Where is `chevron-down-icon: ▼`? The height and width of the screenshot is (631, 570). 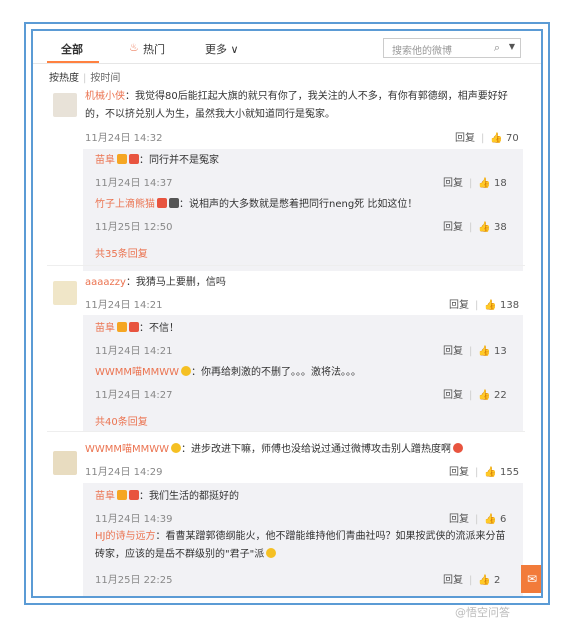
chevron-down-icon: ▼ is located at coordinates (512, 46).